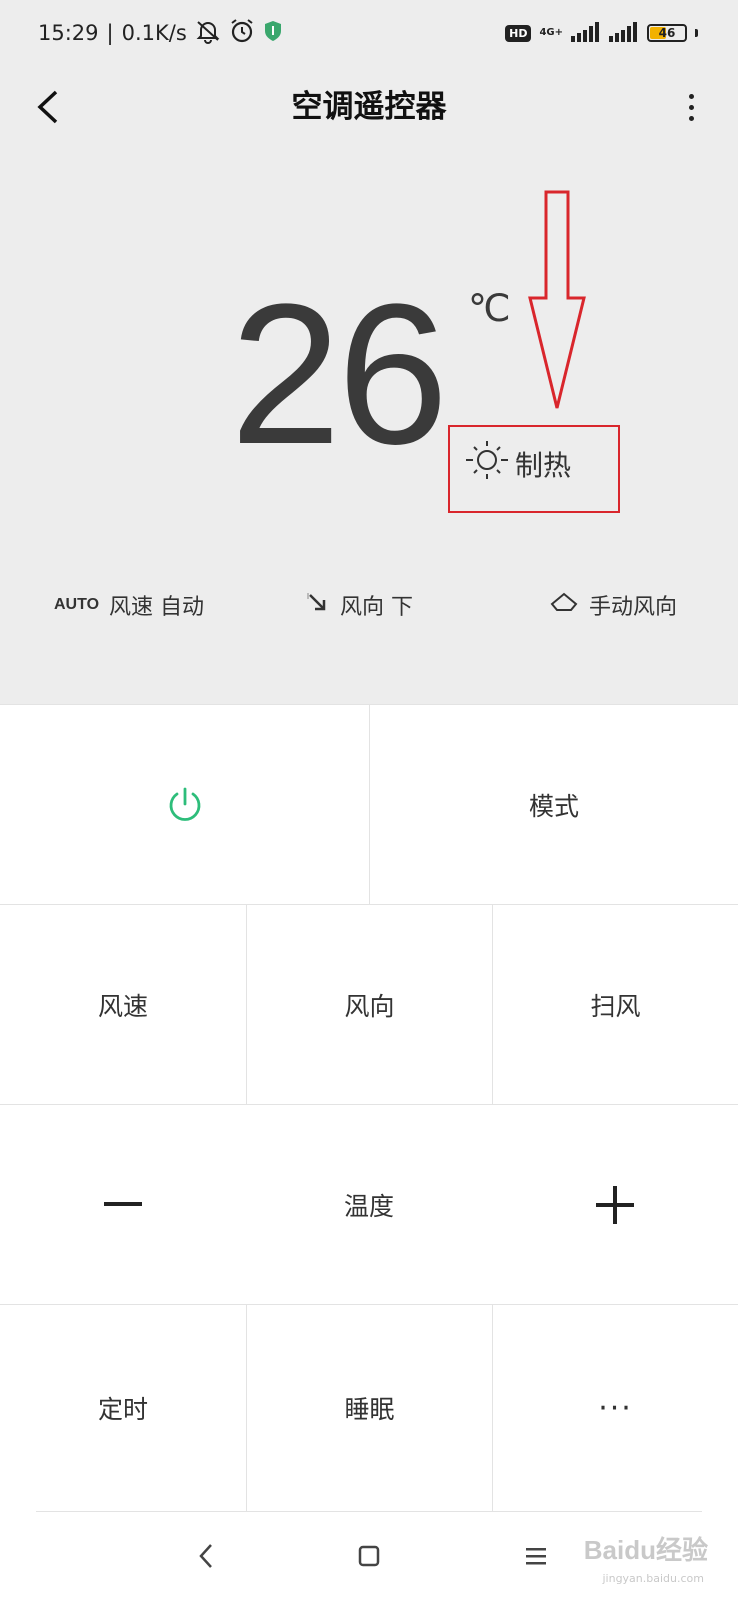 This screenshot has height=1600, width=738. I want to click on more-options-button, so click(691, 107).